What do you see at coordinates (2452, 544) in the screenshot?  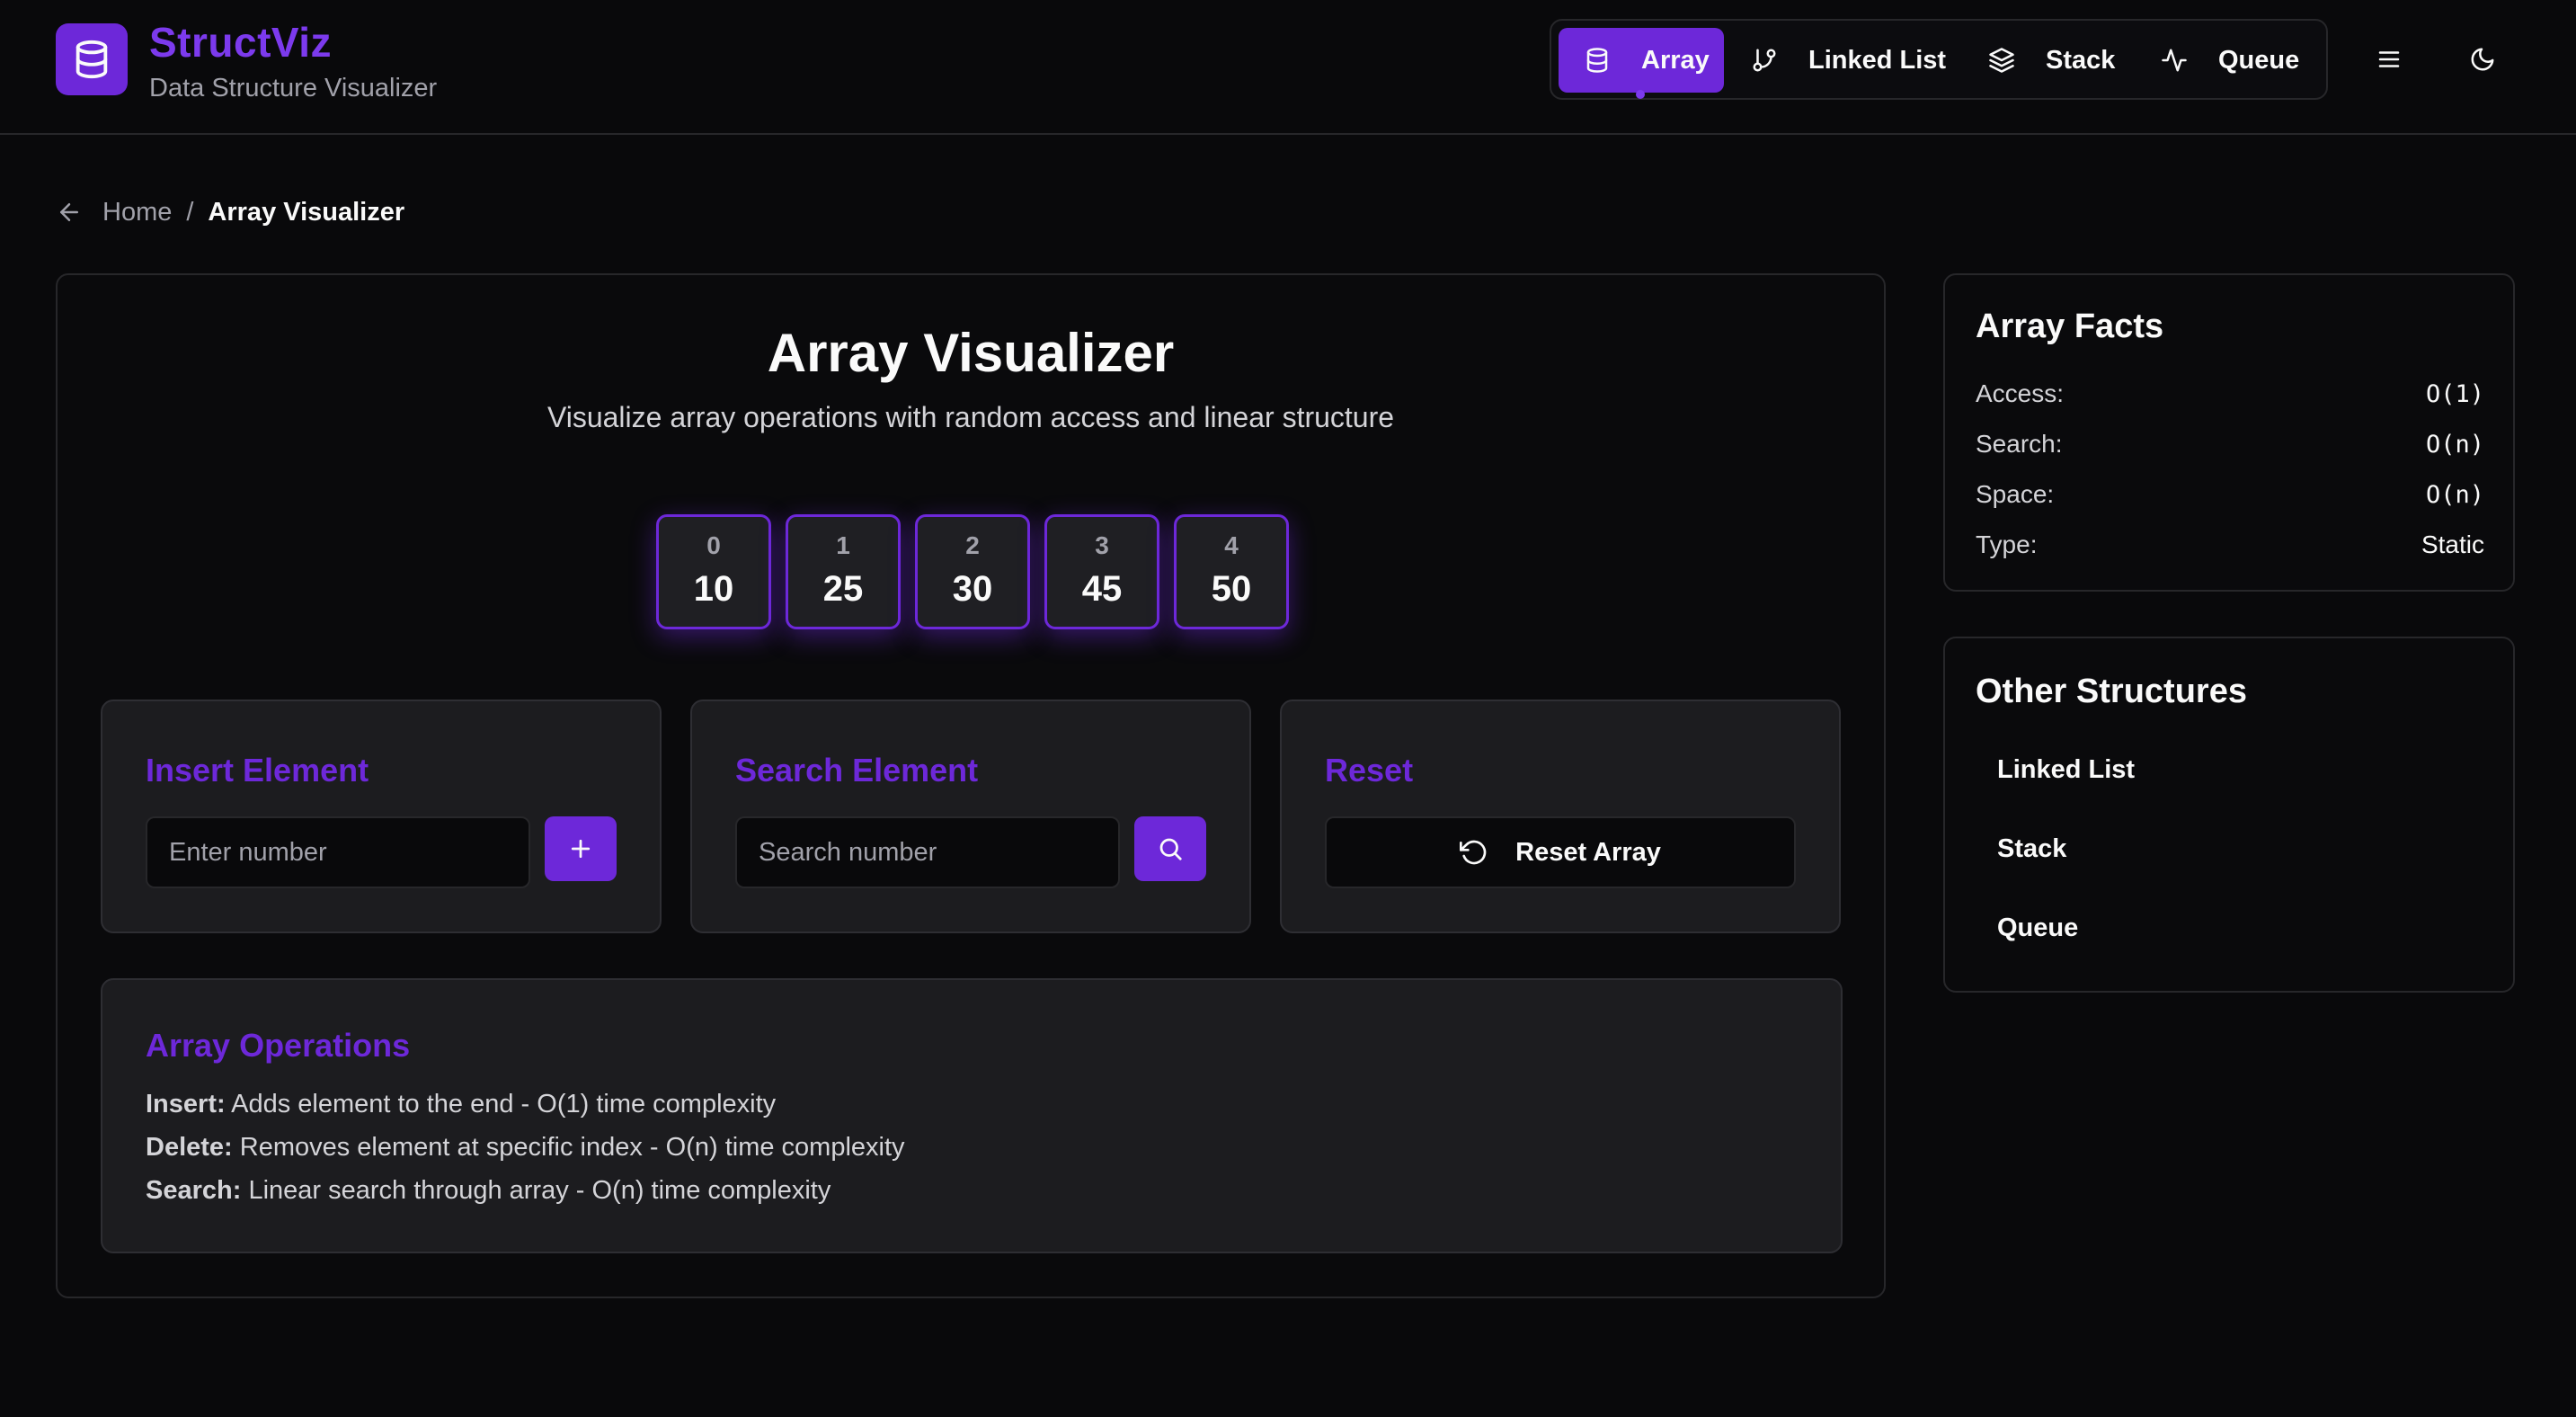 I see `fact-value: Static` at bounding box center [2452, 544].